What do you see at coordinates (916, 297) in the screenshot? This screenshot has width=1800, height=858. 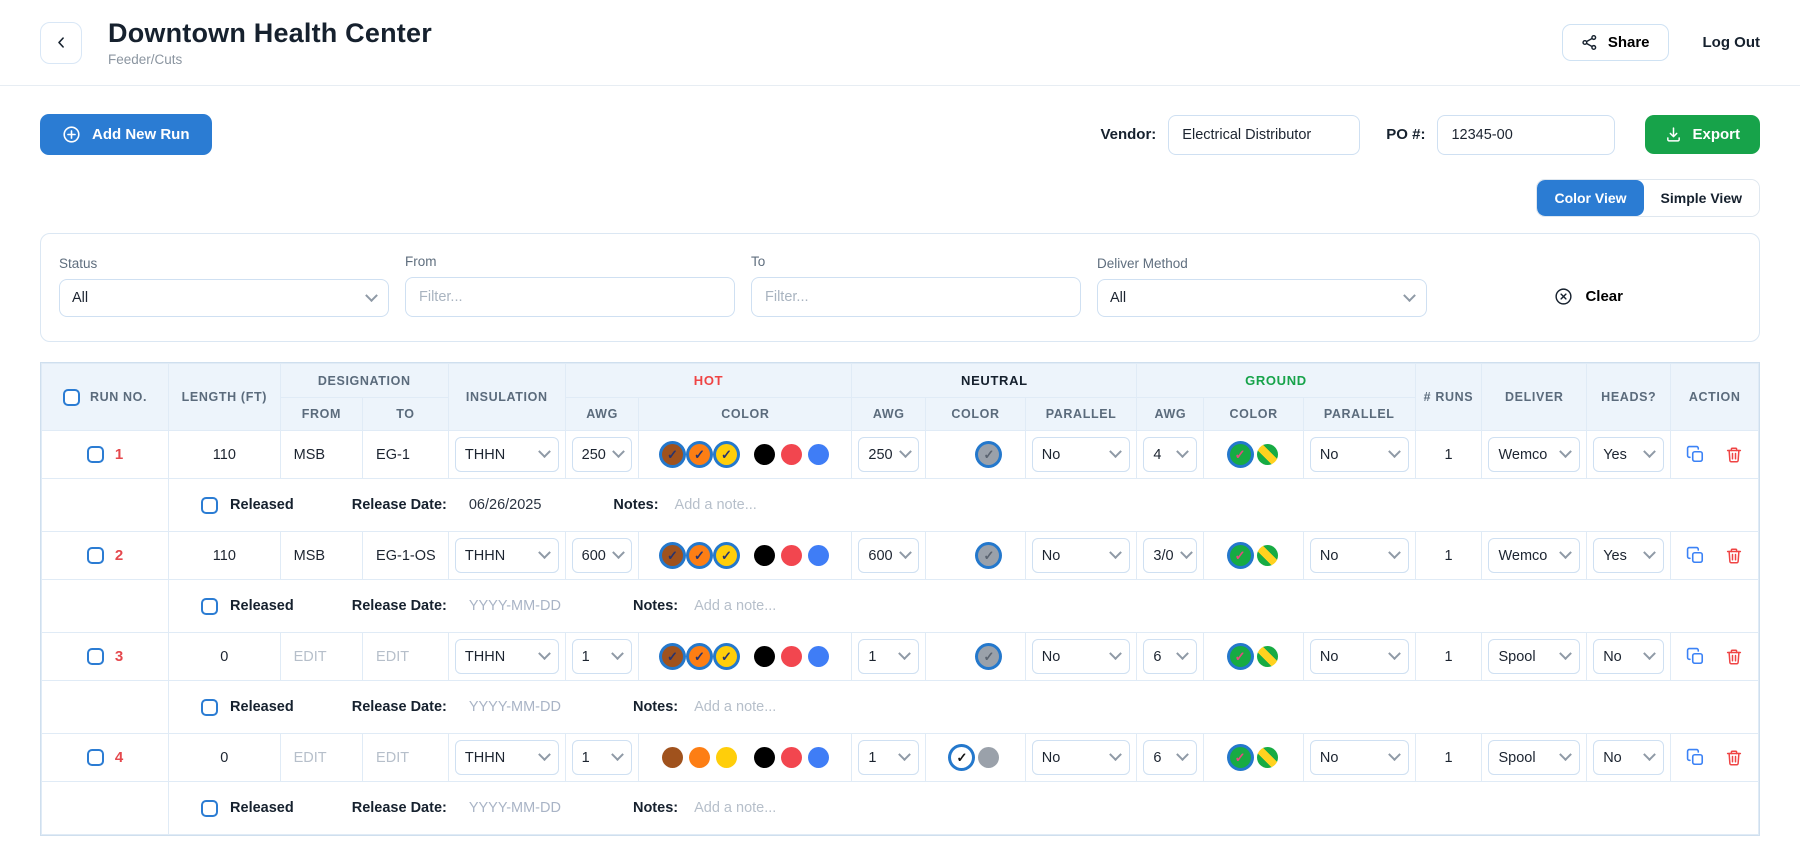 I see `to-filter-input` at bounding box center [916, 297].